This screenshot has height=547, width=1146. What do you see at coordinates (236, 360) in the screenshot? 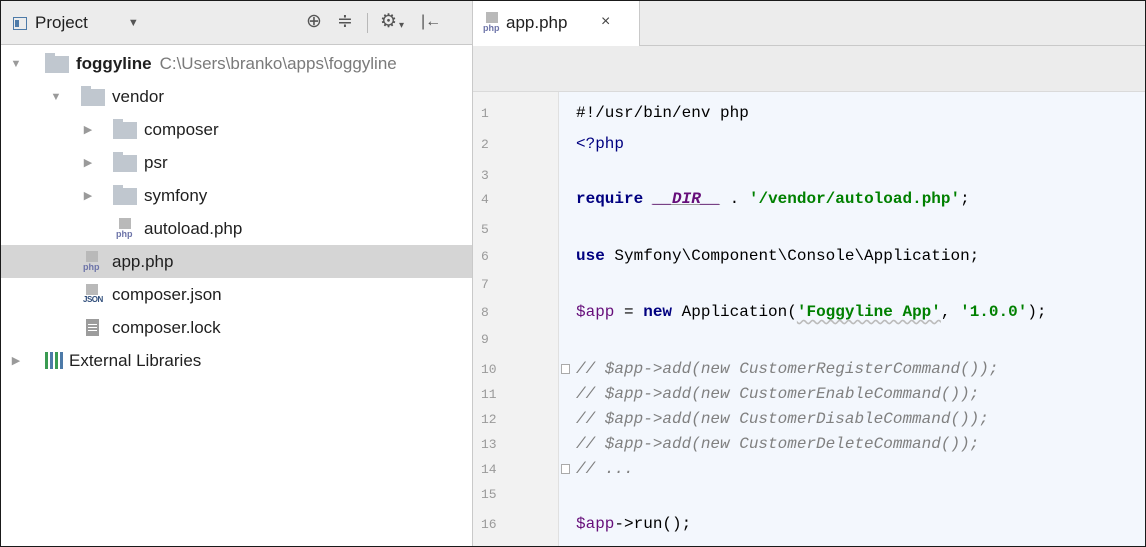
I see `tree-item-external-libraries: ▶ External Libraries` at bounding box center [236, 360].